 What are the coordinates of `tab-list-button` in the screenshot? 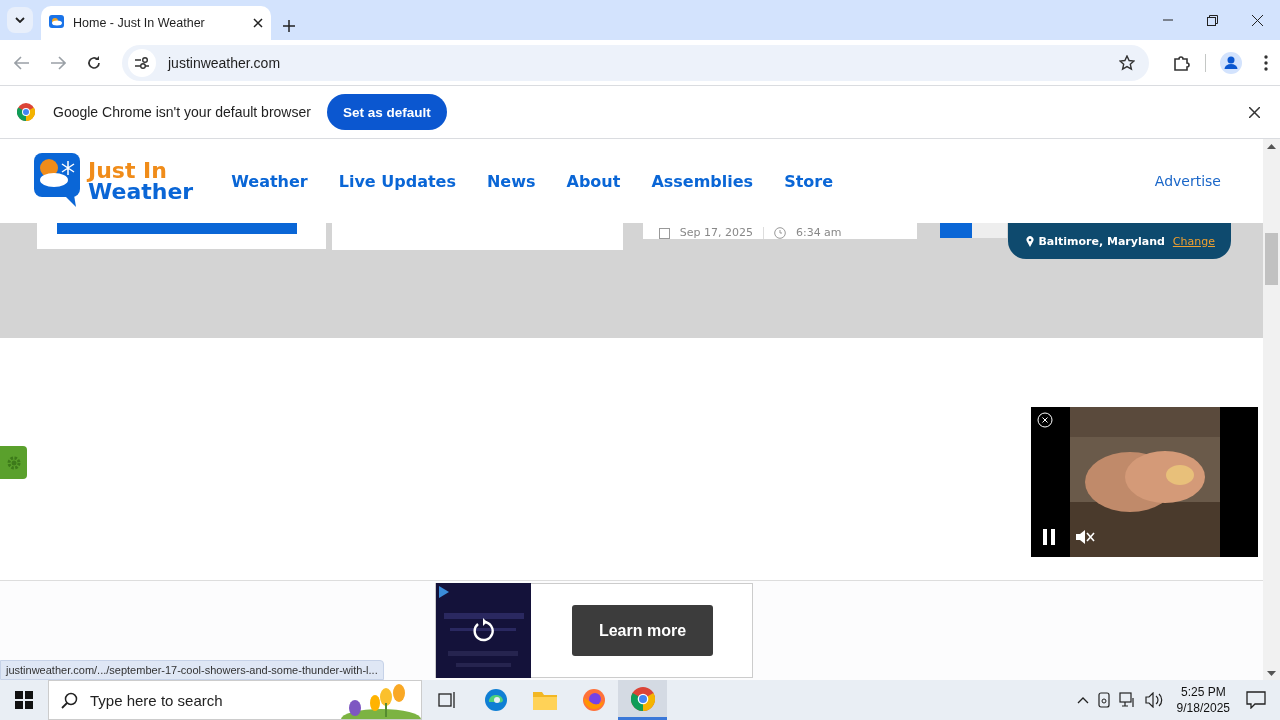 It's located at (20, 20).